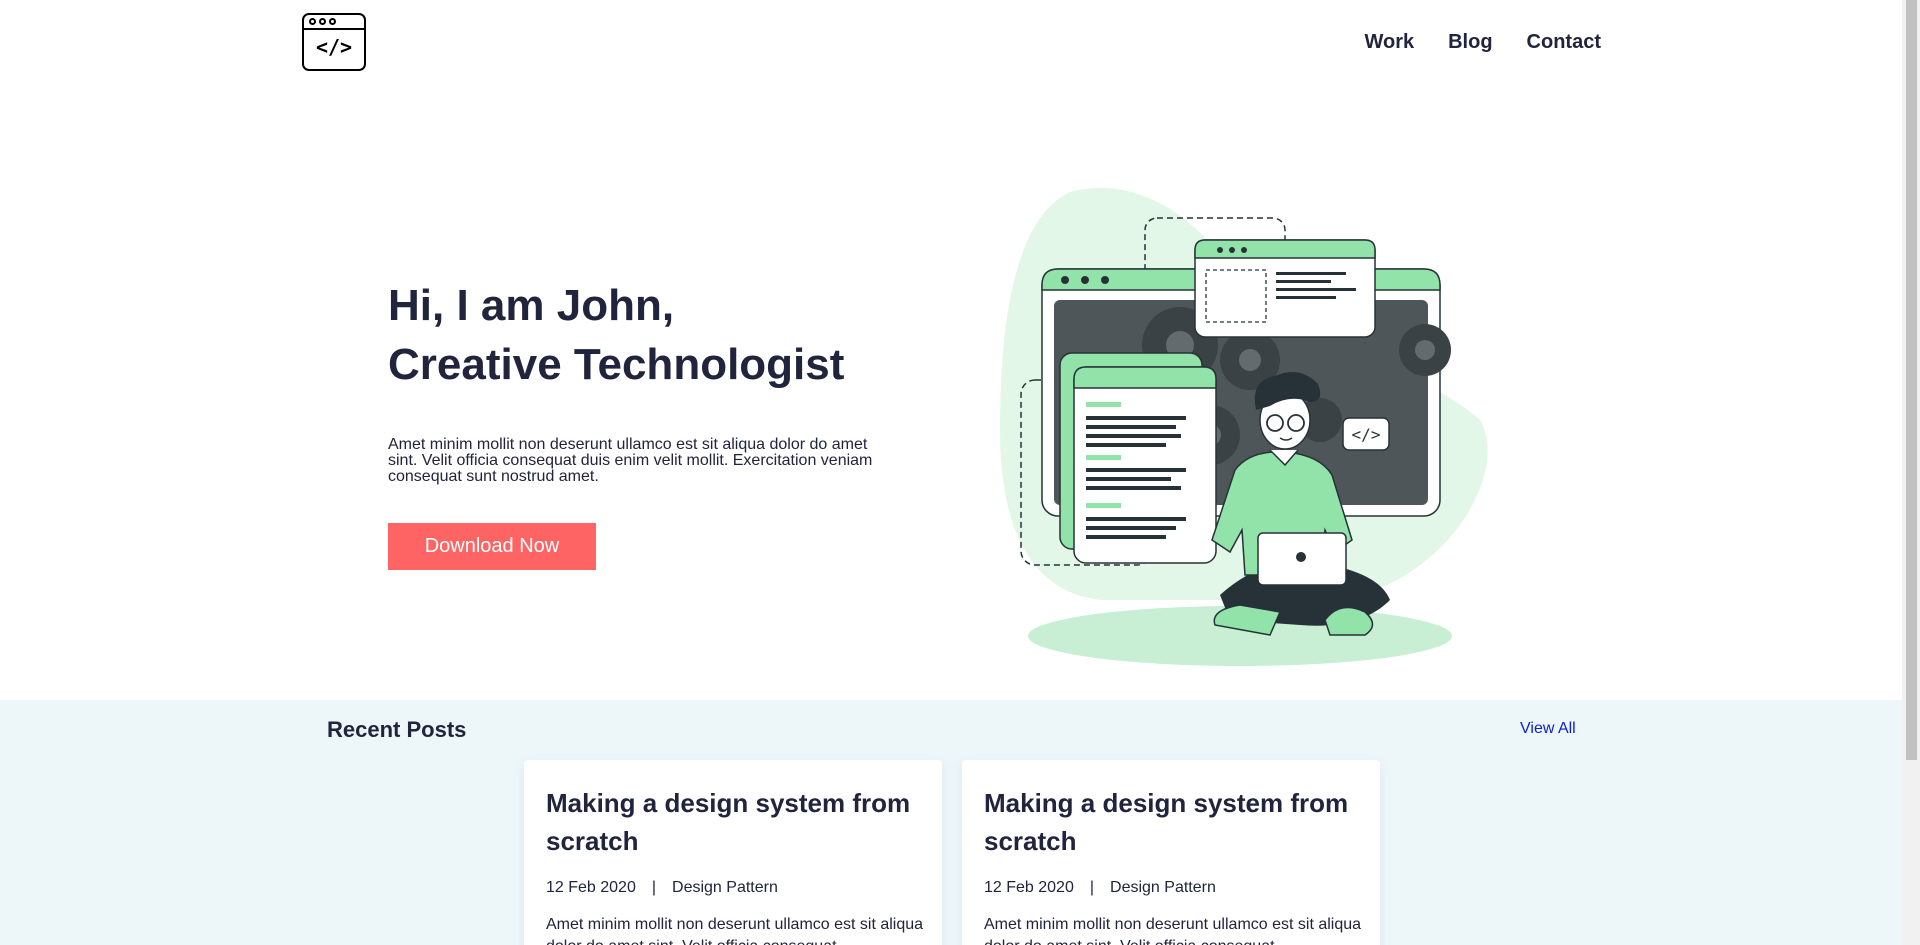 The height and width of the screenshot is (945, 1920). Describe the element at coordinates (334, 29) in the screenshot. I see `window-bar` at that location.